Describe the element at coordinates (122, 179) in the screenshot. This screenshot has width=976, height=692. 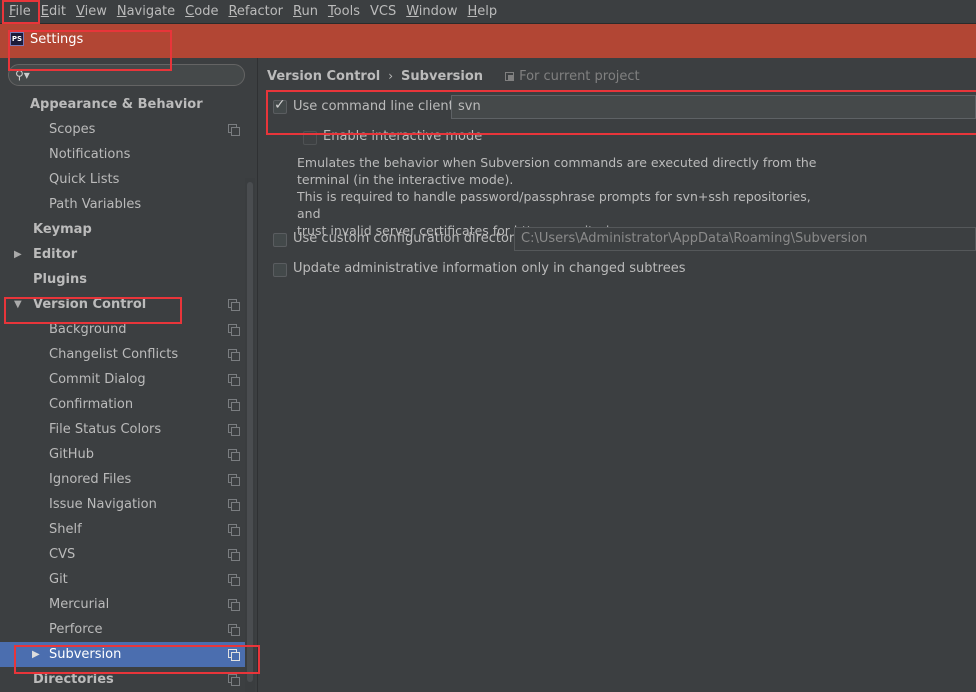
I see `sidebar-item-quick-lists: Quick Lists` at that location.